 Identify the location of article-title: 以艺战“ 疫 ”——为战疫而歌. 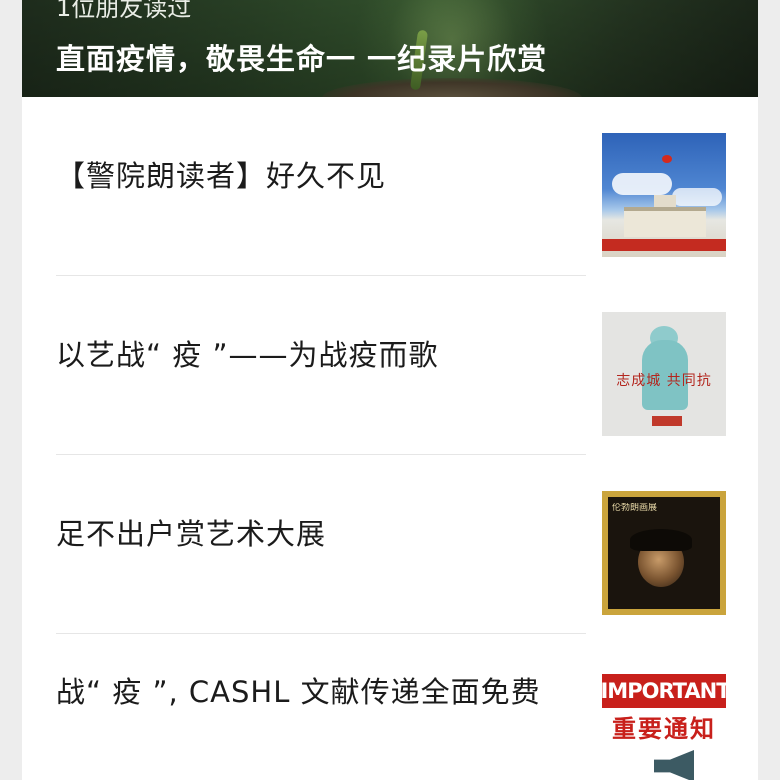
(247, 355).